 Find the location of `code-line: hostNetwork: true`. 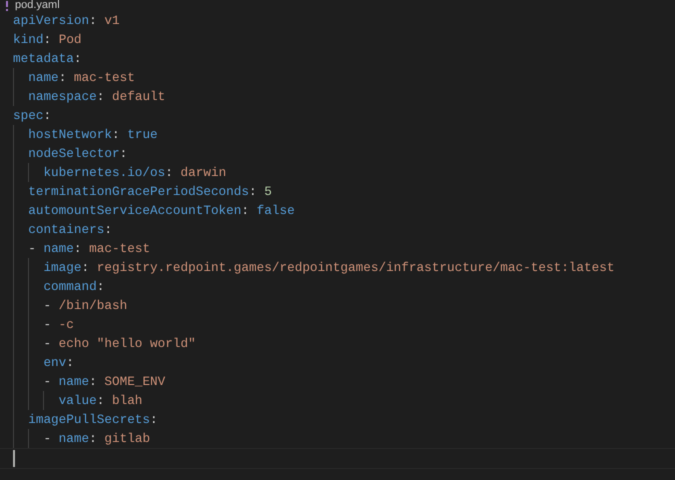

code-line: hostNetwork: true is located at coordinates (93, 135).